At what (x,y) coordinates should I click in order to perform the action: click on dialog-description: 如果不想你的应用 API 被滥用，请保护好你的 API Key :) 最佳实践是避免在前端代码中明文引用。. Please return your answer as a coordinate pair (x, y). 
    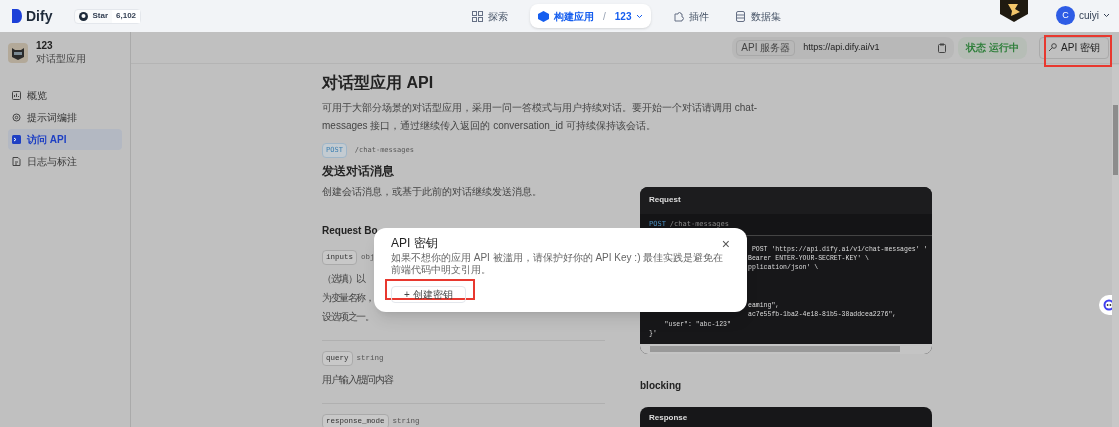
    Looking at the image, I should click on (558, 264).